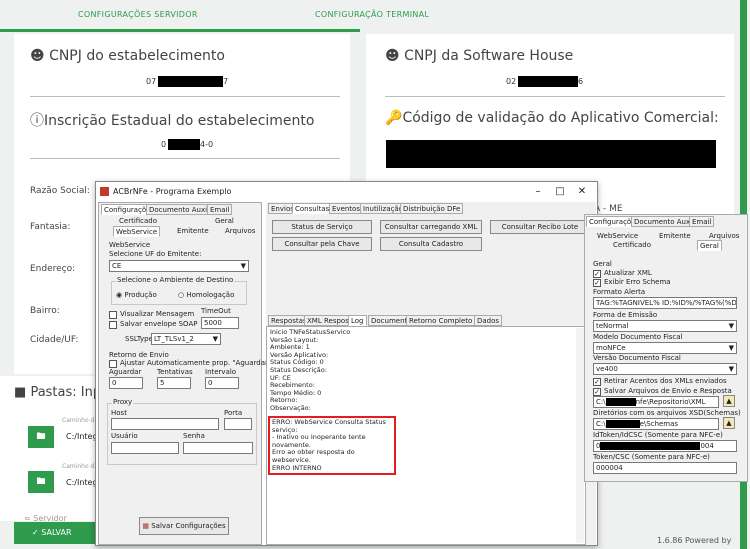  Describe the element at coordinates (58, 392) in the screenshot. I see `pastas-title: ■ Pastas: Inp` at that location.